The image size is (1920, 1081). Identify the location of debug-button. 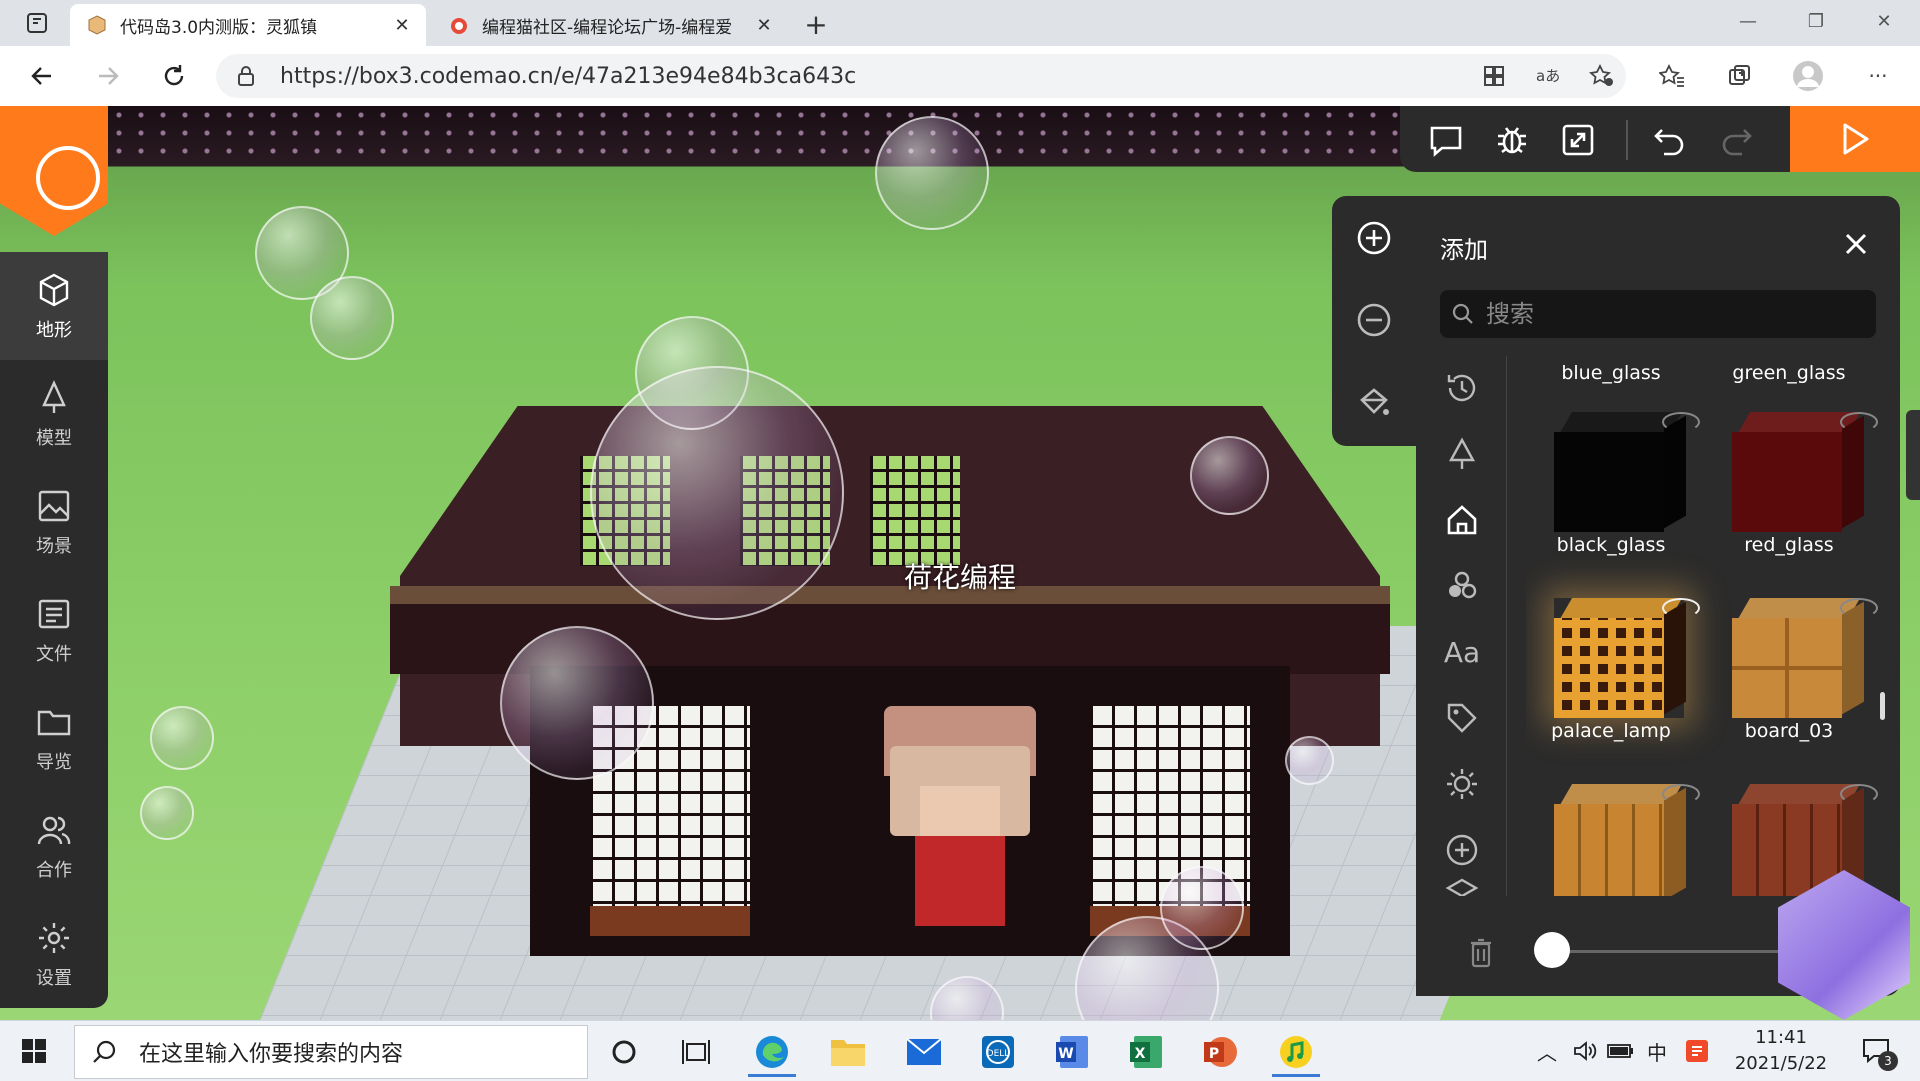
(1512, 140).